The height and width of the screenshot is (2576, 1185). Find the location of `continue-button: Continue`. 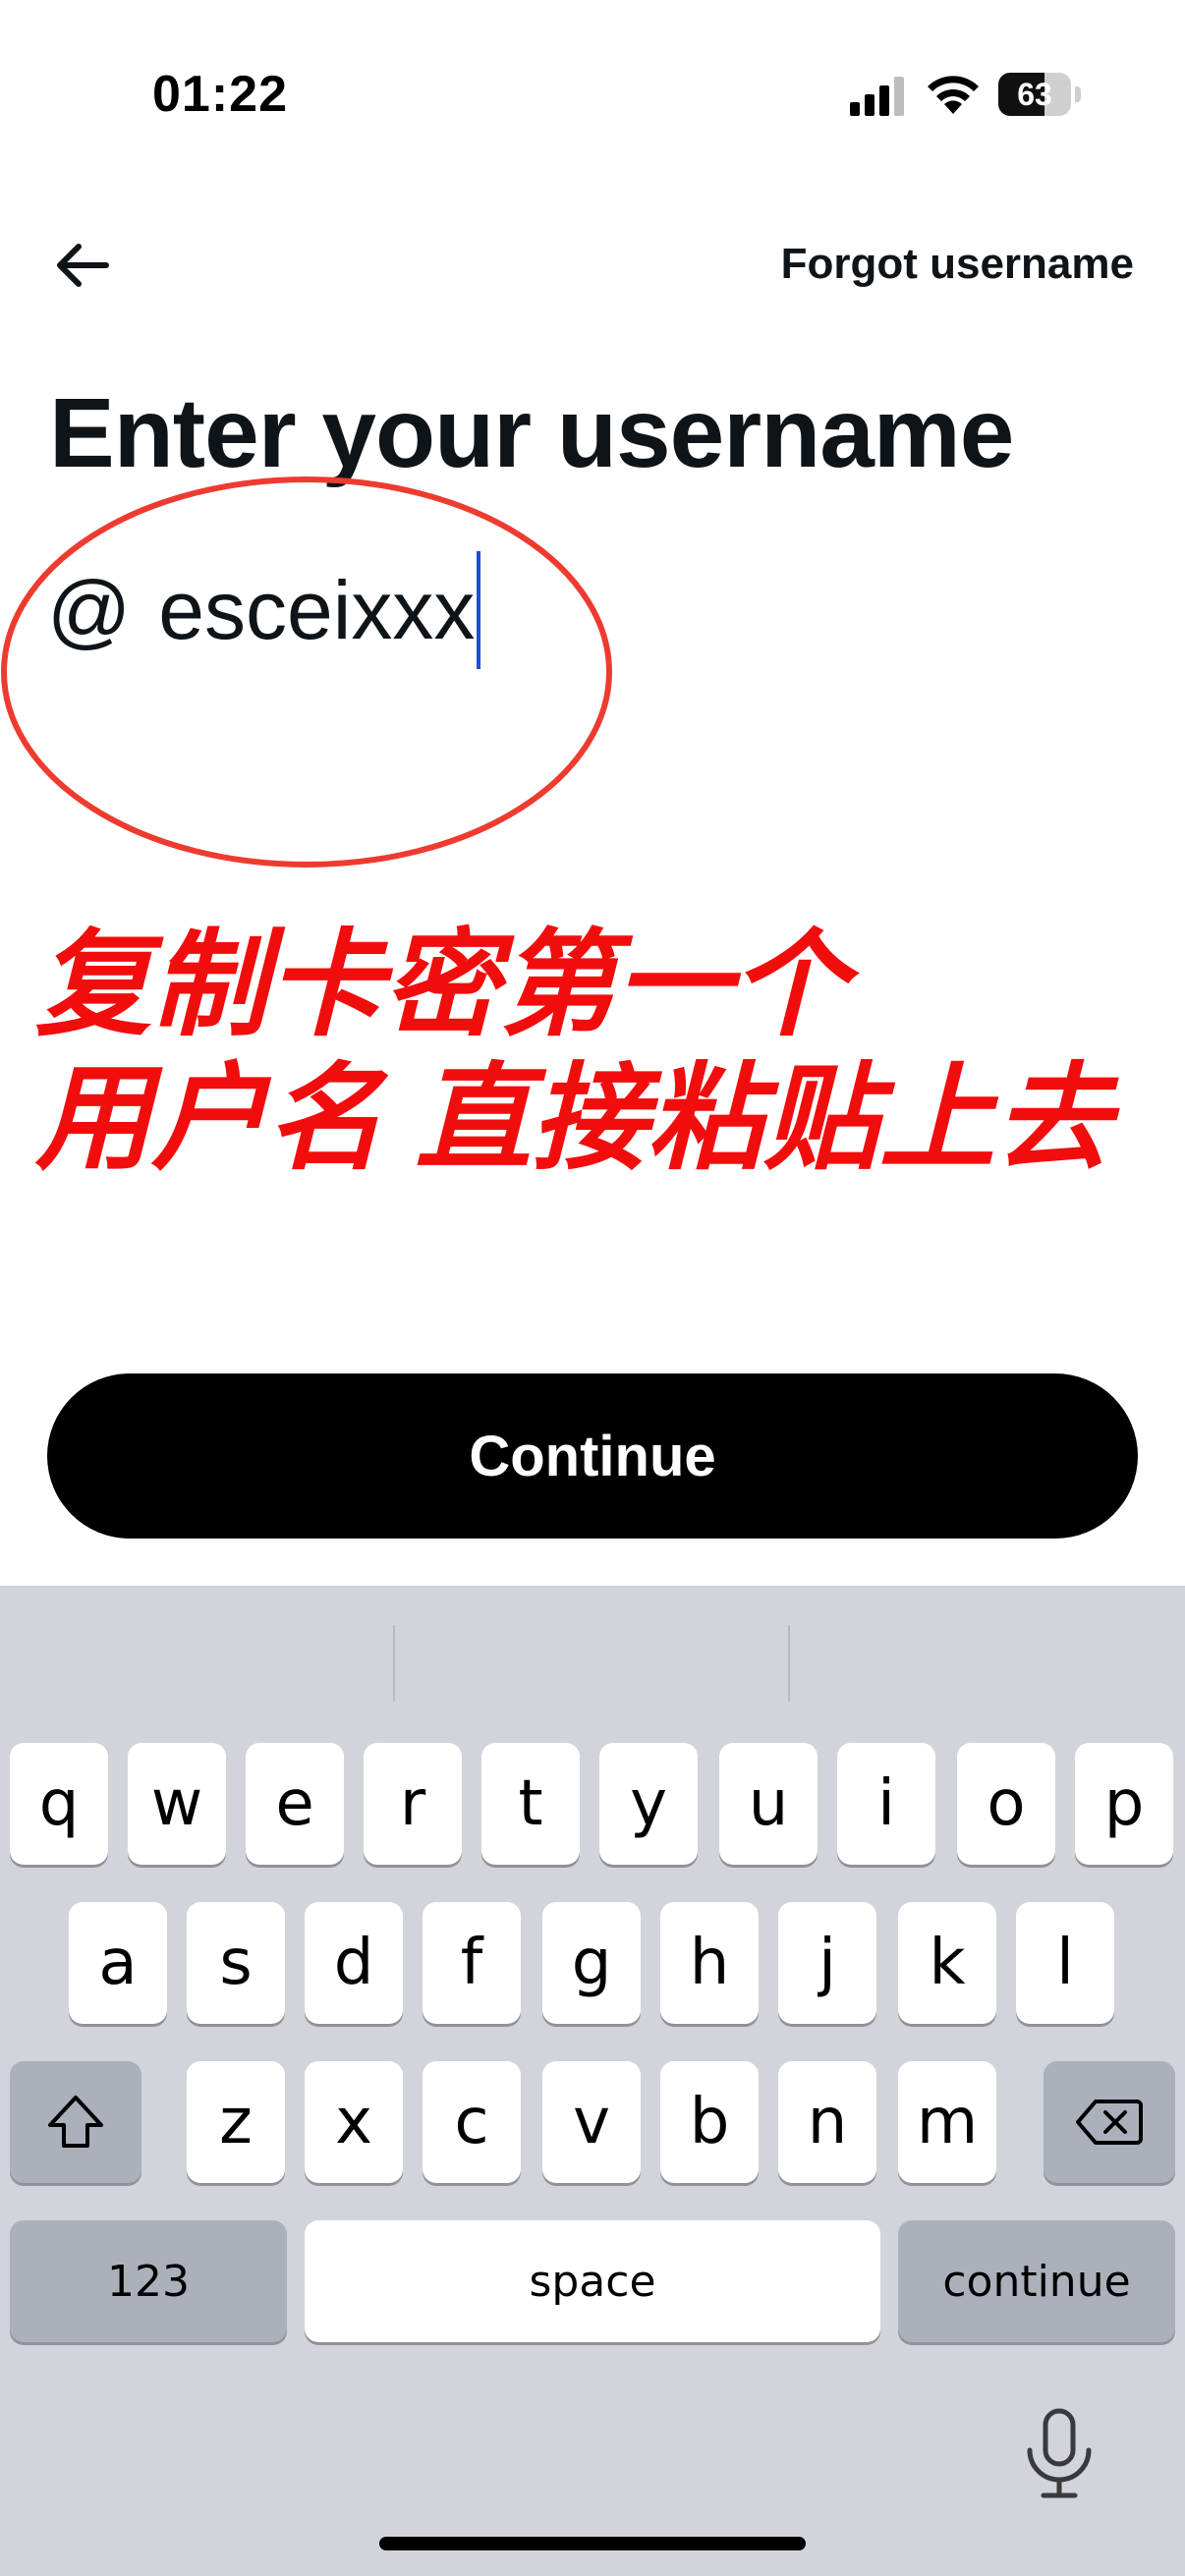

continue-button: Continue is located at coordinates (592, 1456).